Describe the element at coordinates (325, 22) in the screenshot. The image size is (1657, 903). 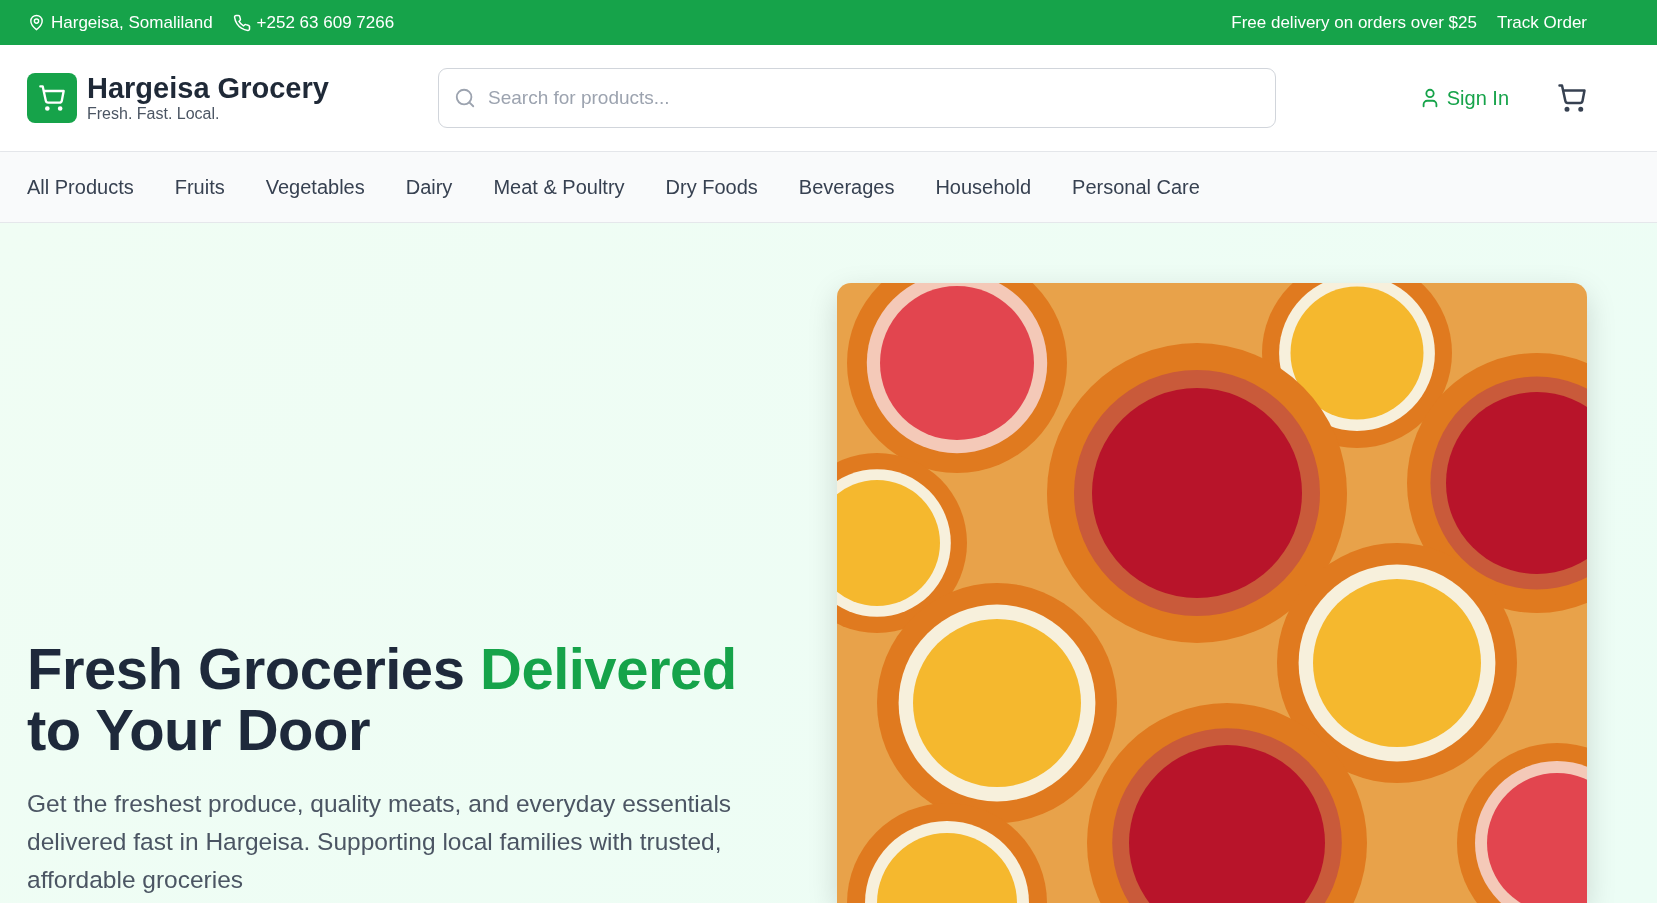
I see `phone-number: +252 63 609 7266` at that location.